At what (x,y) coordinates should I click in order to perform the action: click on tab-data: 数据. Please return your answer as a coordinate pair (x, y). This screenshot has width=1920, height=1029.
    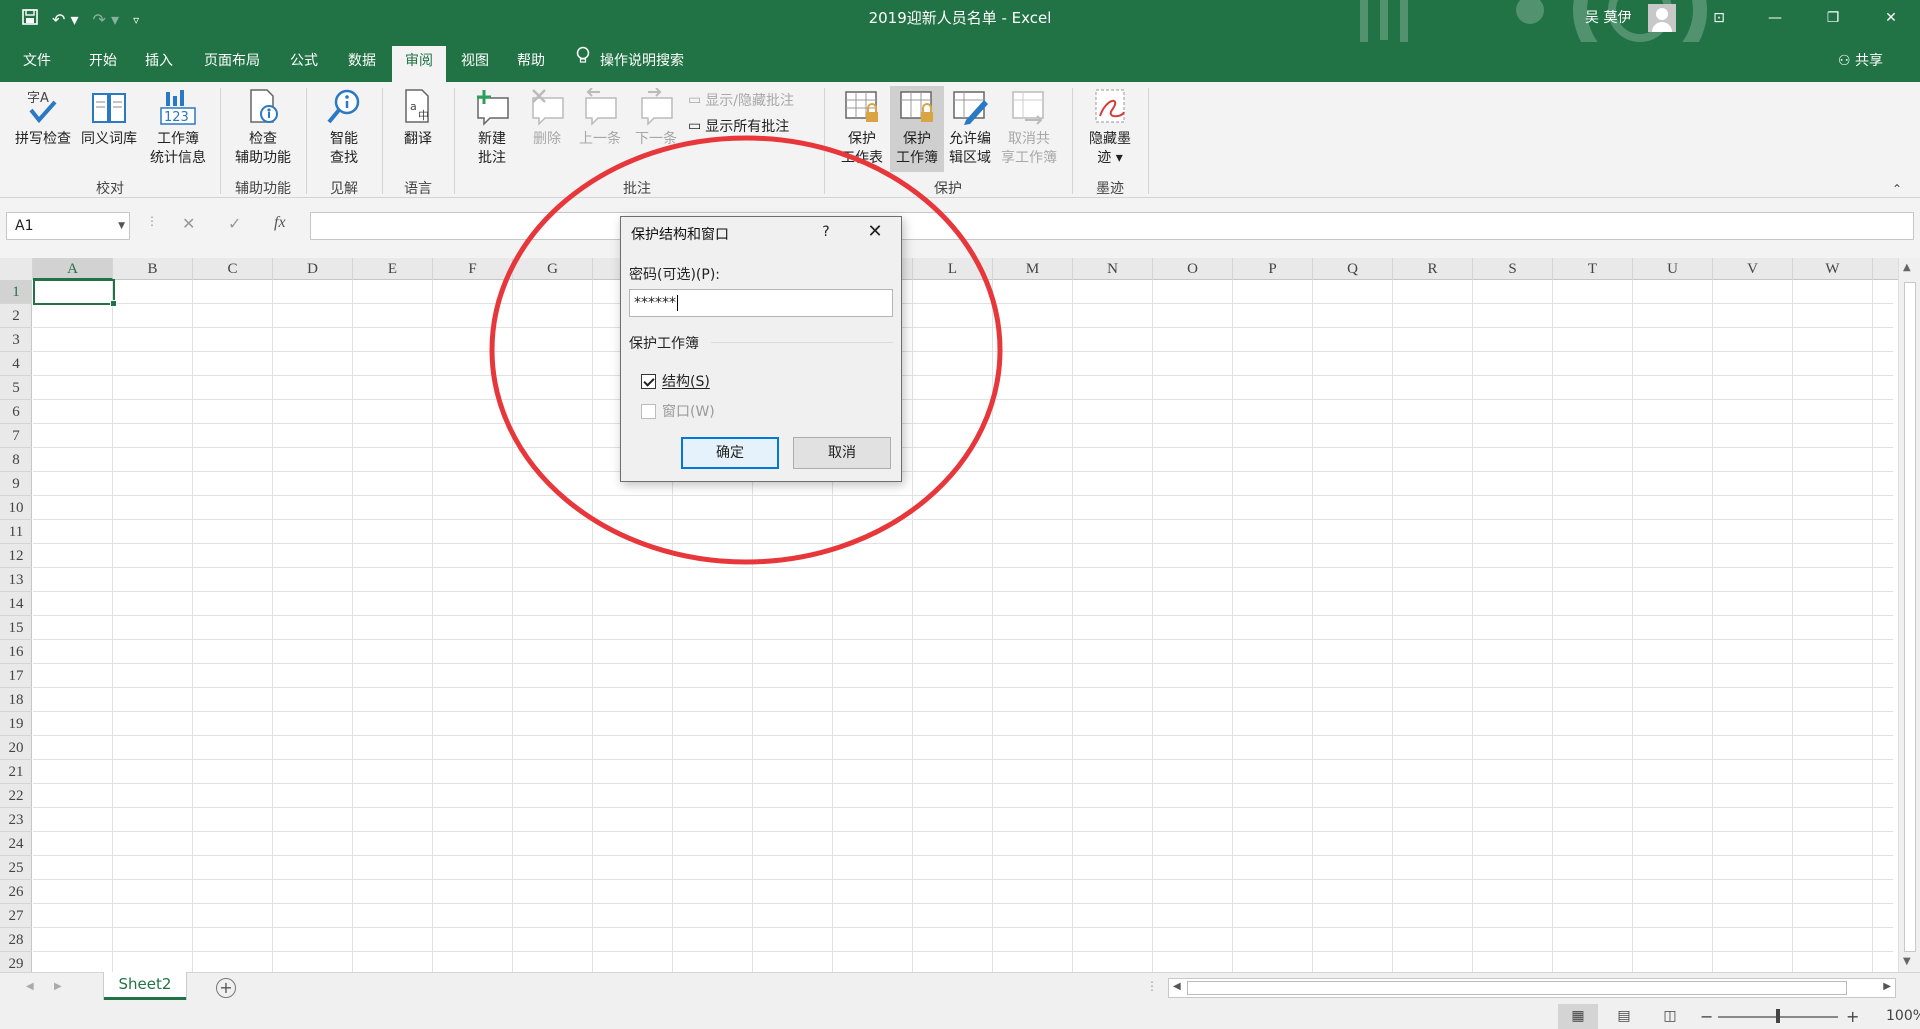
    Looking at the image, I should click on (362, 64).